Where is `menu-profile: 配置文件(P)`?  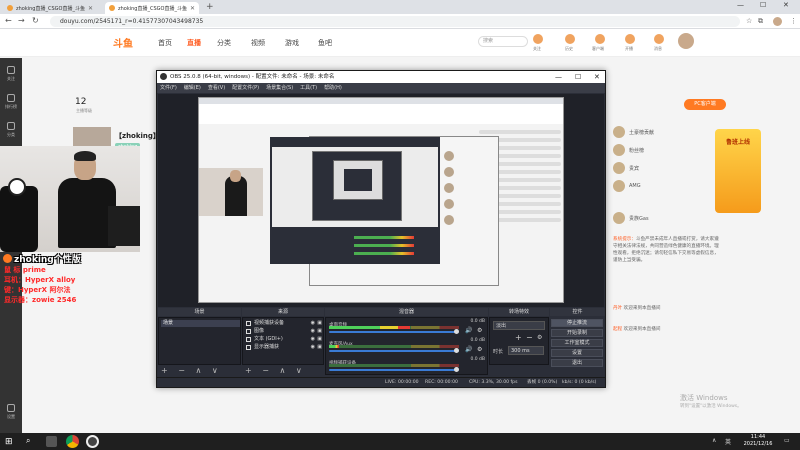 menu-profile: 配置文件(P) is located at coordinates (245, 88).